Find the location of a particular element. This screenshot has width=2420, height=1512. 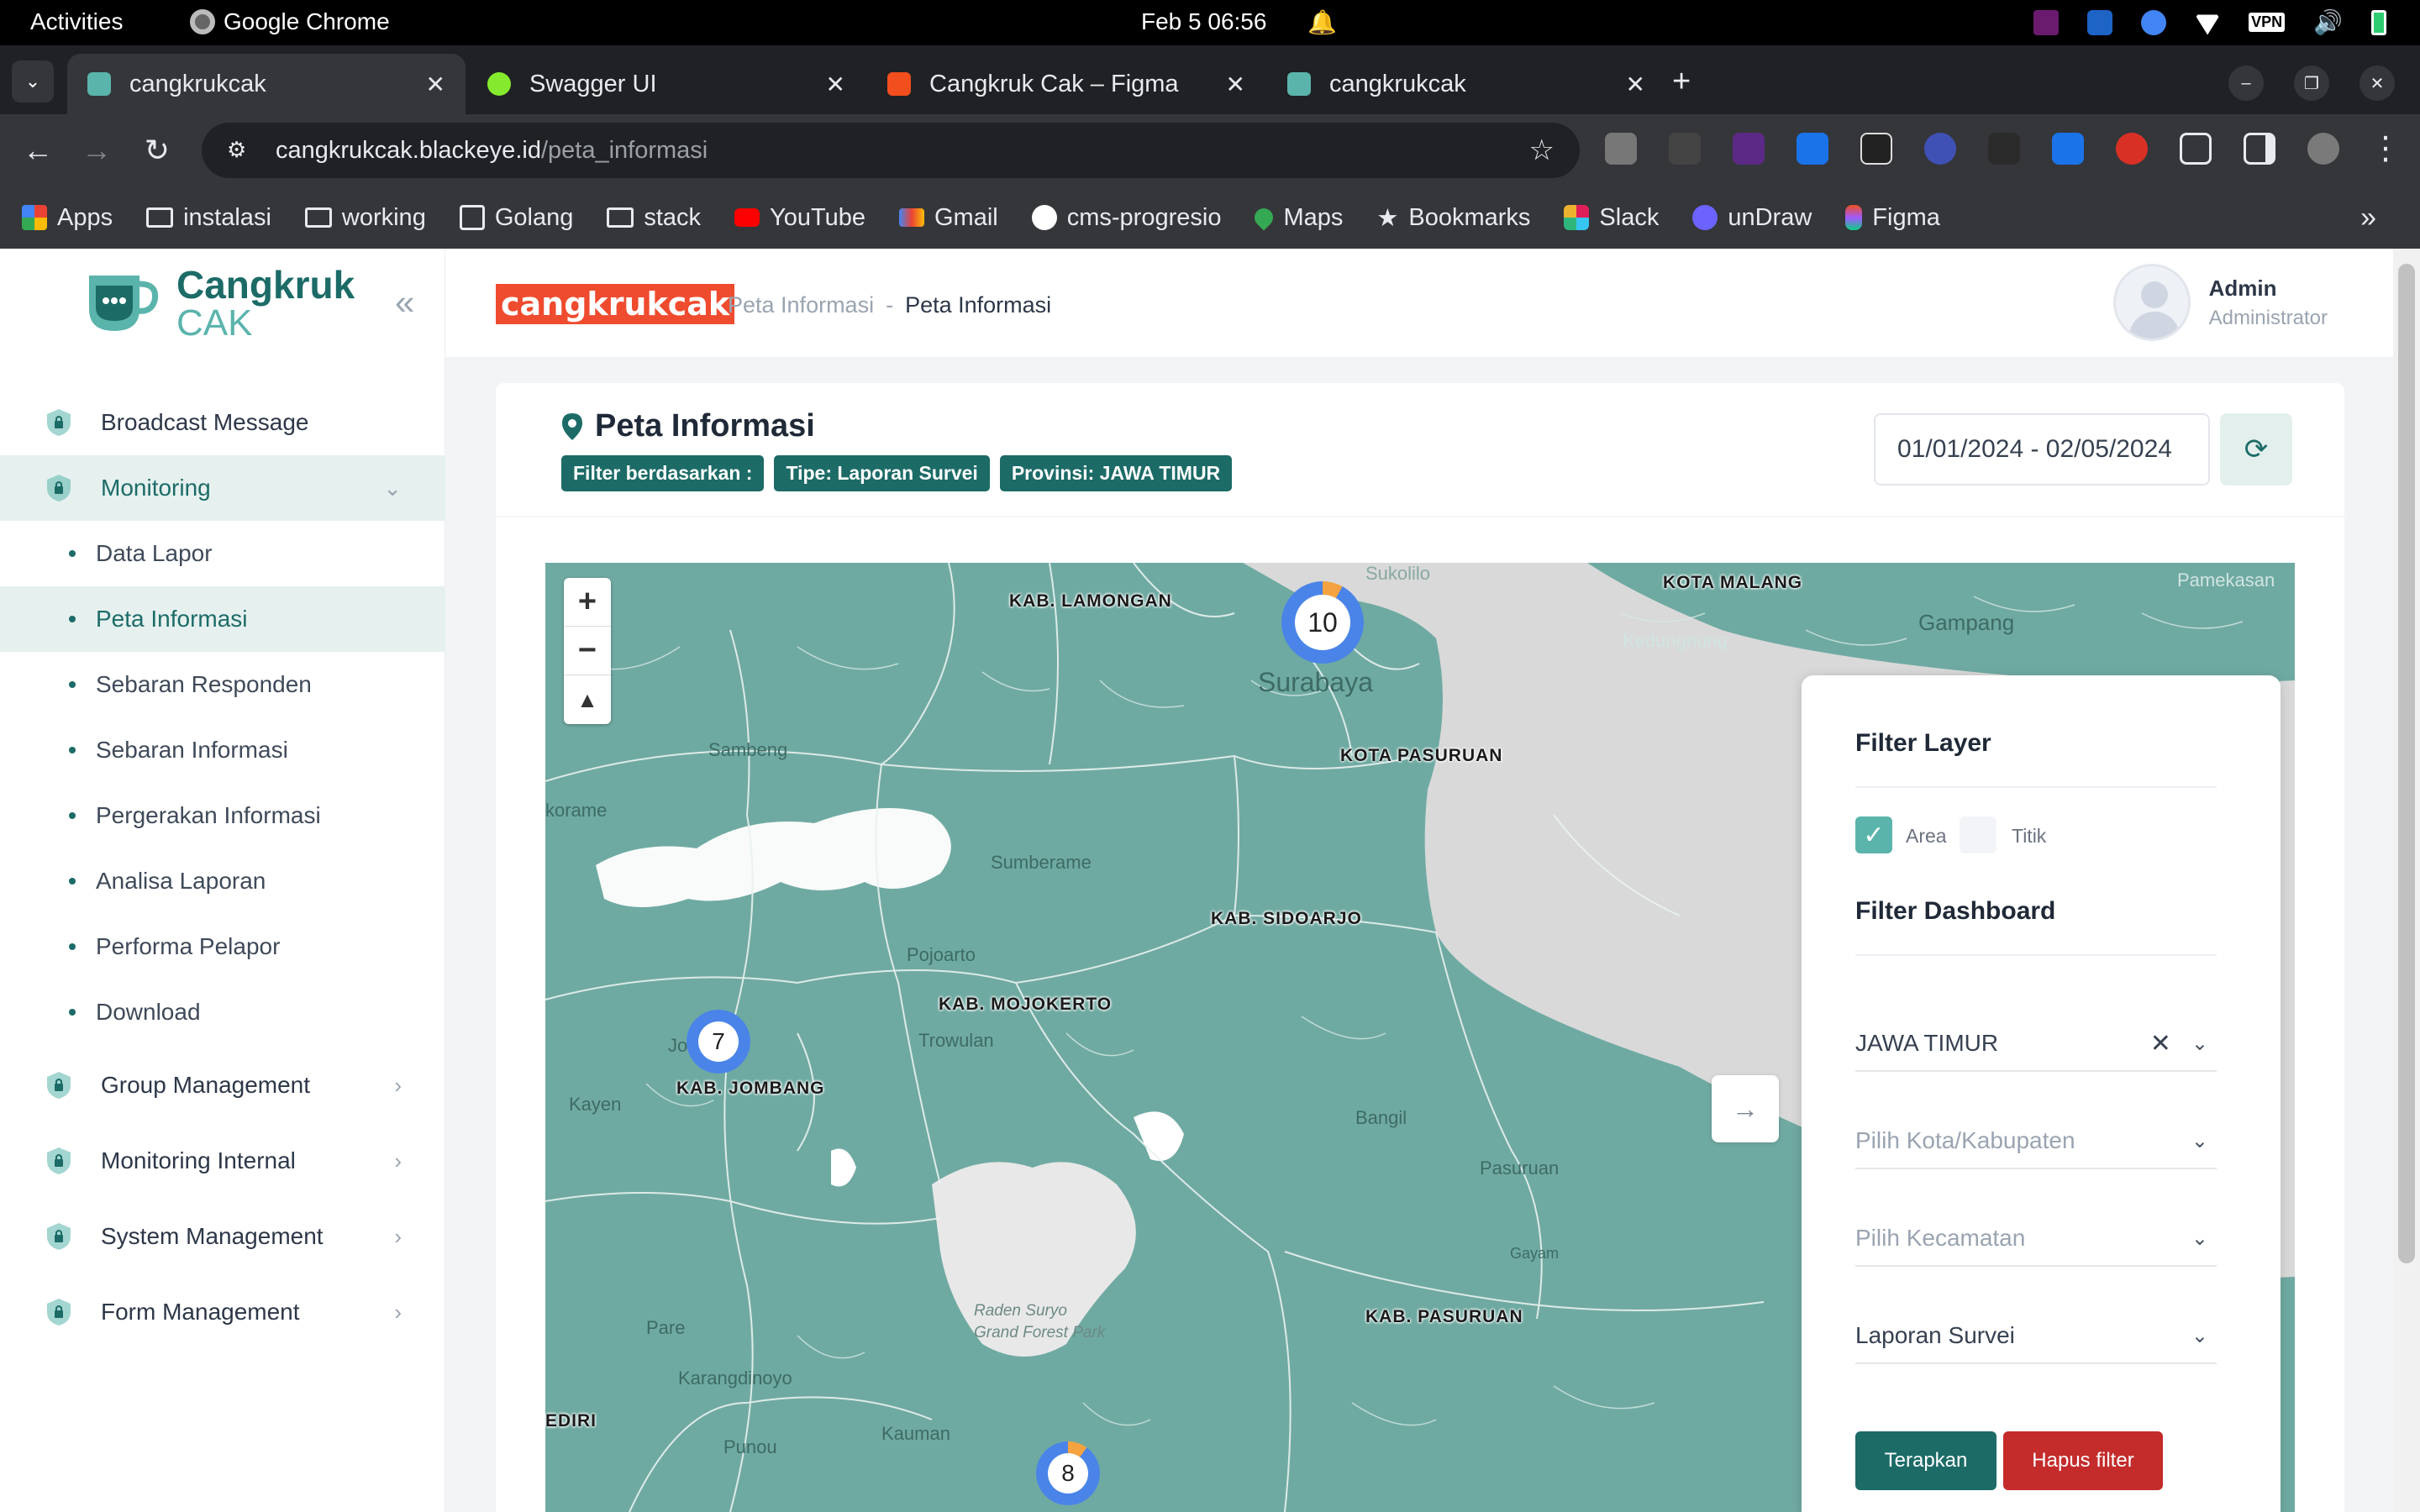

scrollbar-thumb is located at coordinates (2406, 763).